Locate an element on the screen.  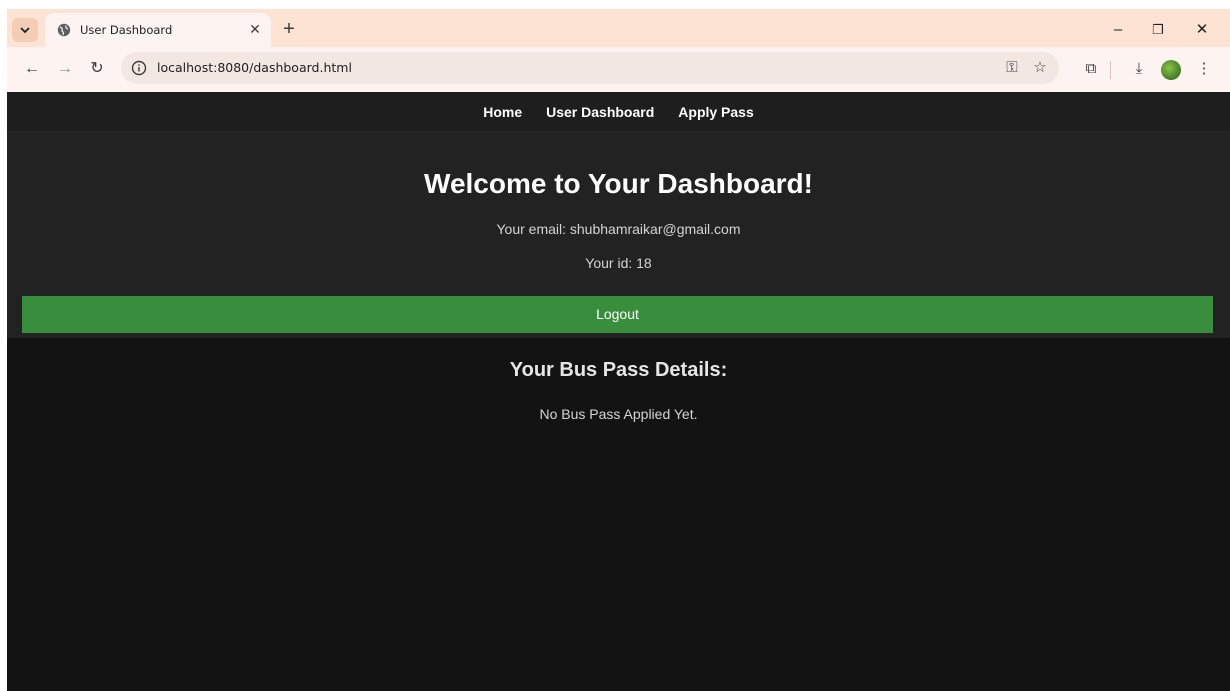
star-icon: ☆ is located at coordinates (1040, 68).